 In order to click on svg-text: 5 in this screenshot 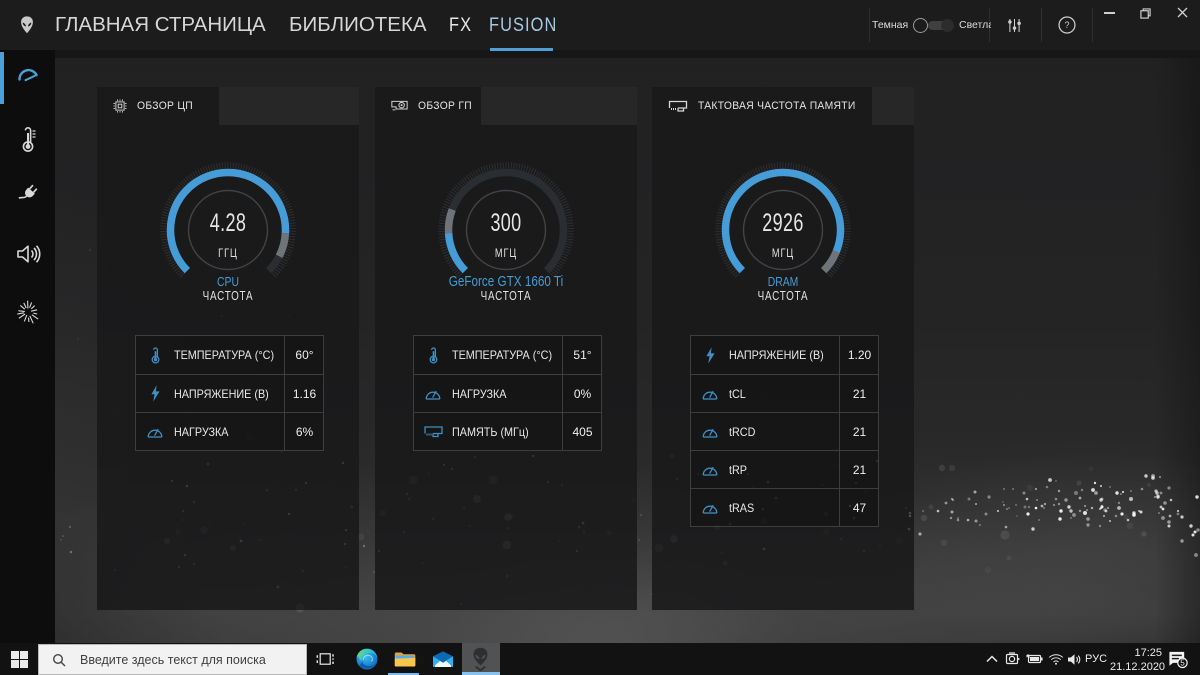, I will do `click(1182, 662)`.